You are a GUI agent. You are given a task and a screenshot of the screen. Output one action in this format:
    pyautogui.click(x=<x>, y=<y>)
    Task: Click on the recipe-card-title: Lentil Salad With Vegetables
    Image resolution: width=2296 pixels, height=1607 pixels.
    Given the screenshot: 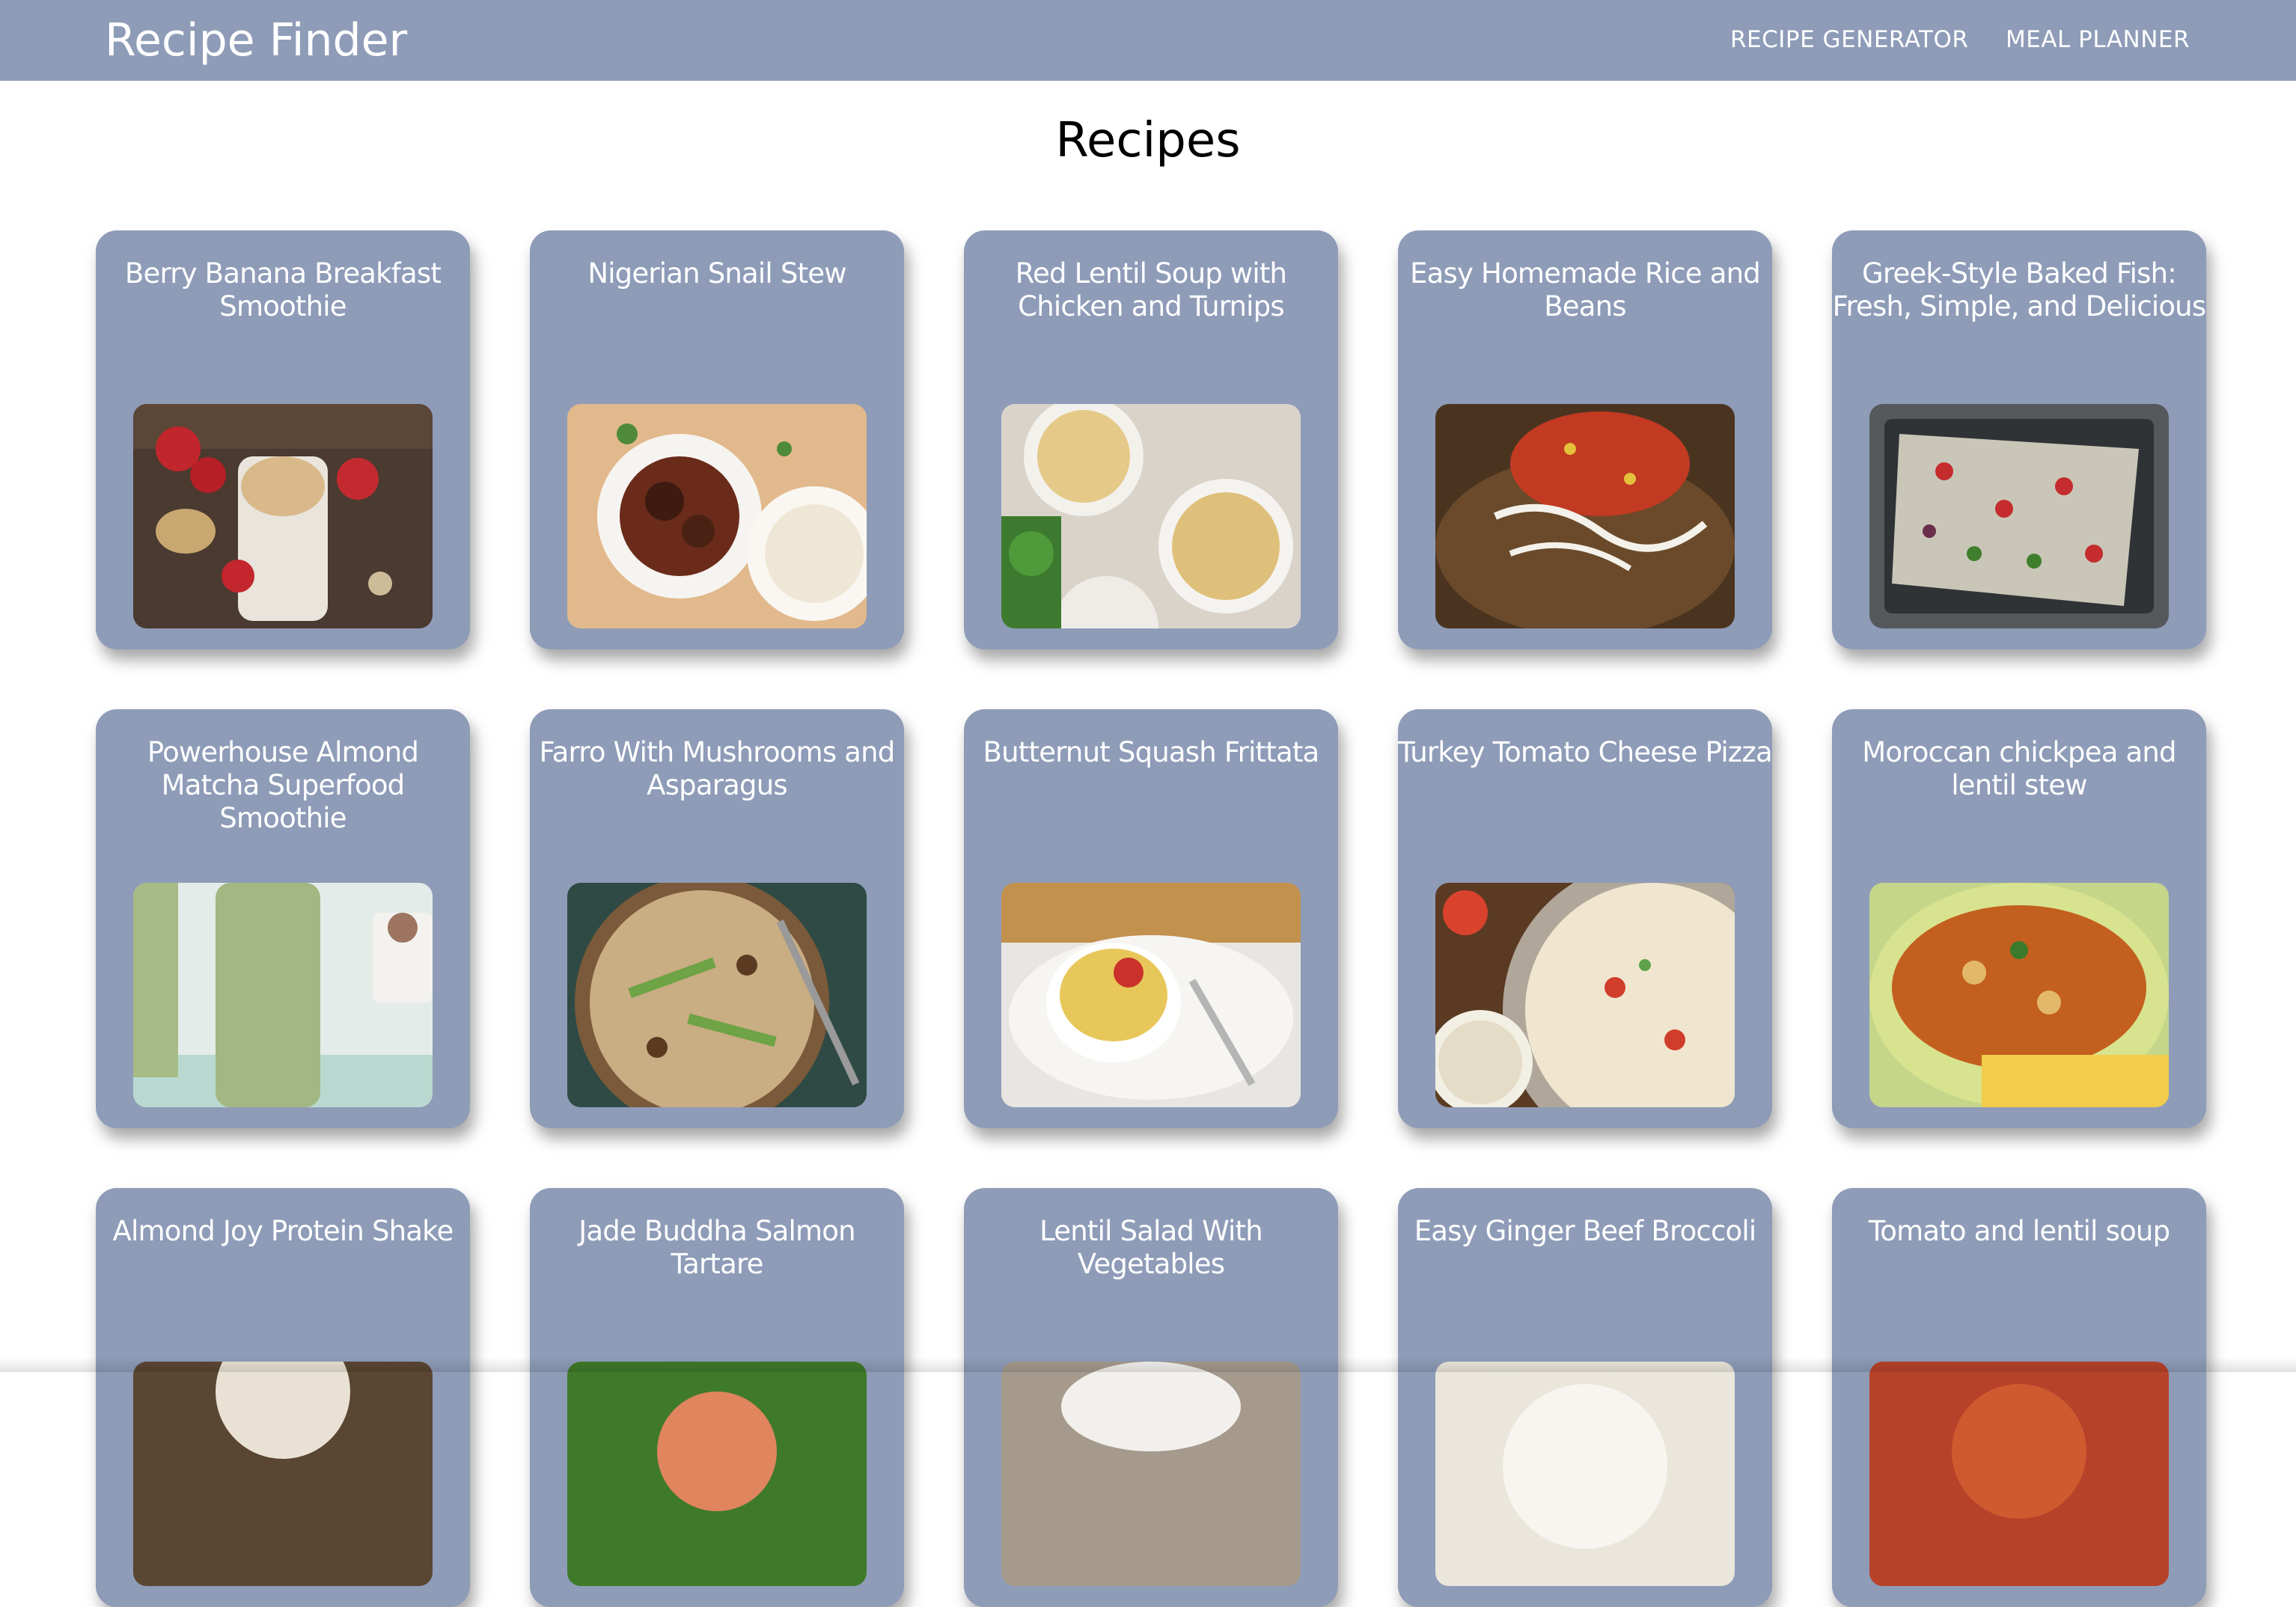 What is the action you would take?
    pyautogui.click(x=1151, y=1247)
    